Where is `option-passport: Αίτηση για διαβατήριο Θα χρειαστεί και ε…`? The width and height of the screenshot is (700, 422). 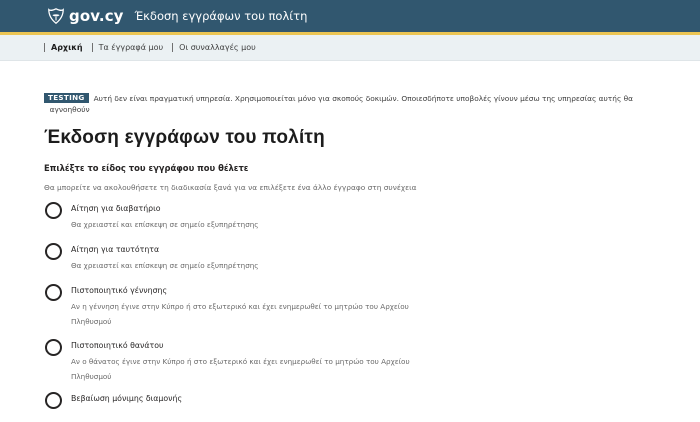
option-passport: Αίτηση για διαβατήριο Θα χρειαστεί και ε… is located at coordinates (354, 222).